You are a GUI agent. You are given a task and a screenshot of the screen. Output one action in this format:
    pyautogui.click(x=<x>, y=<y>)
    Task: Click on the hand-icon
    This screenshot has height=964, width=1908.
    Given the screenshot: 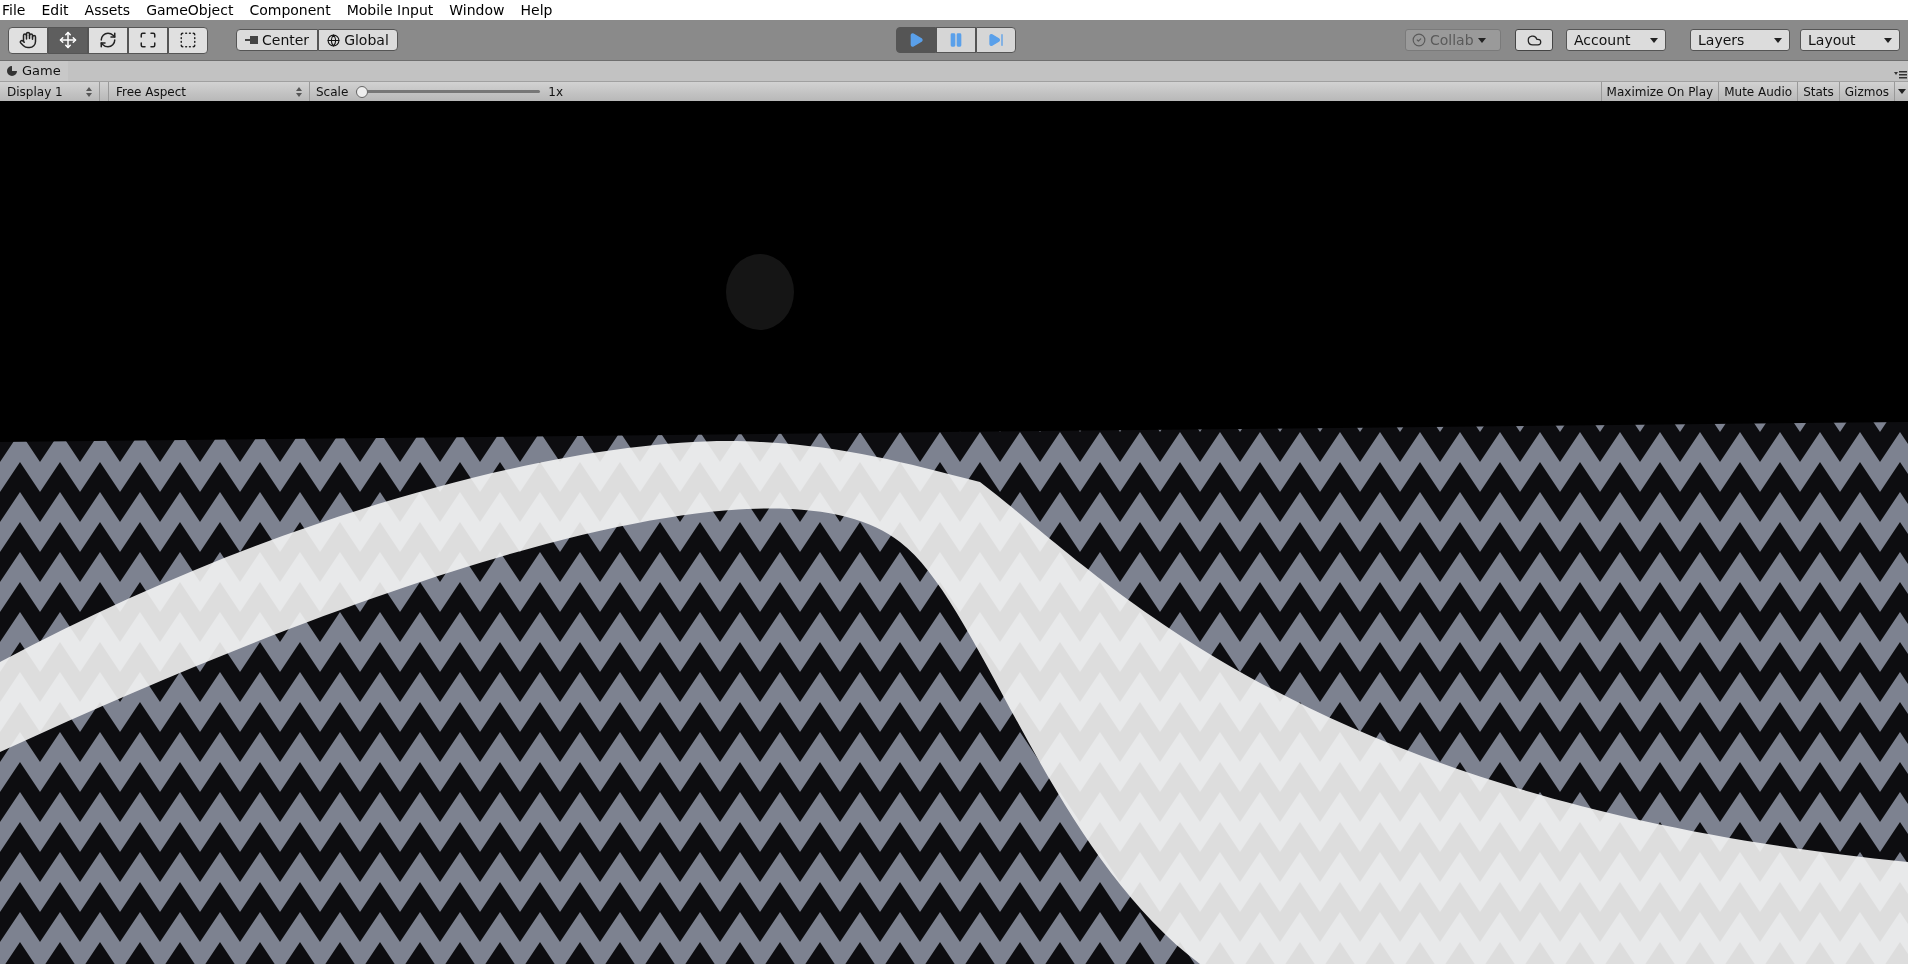 What is the action you would take?
    pyautogui.click(x=28, y=40)
    